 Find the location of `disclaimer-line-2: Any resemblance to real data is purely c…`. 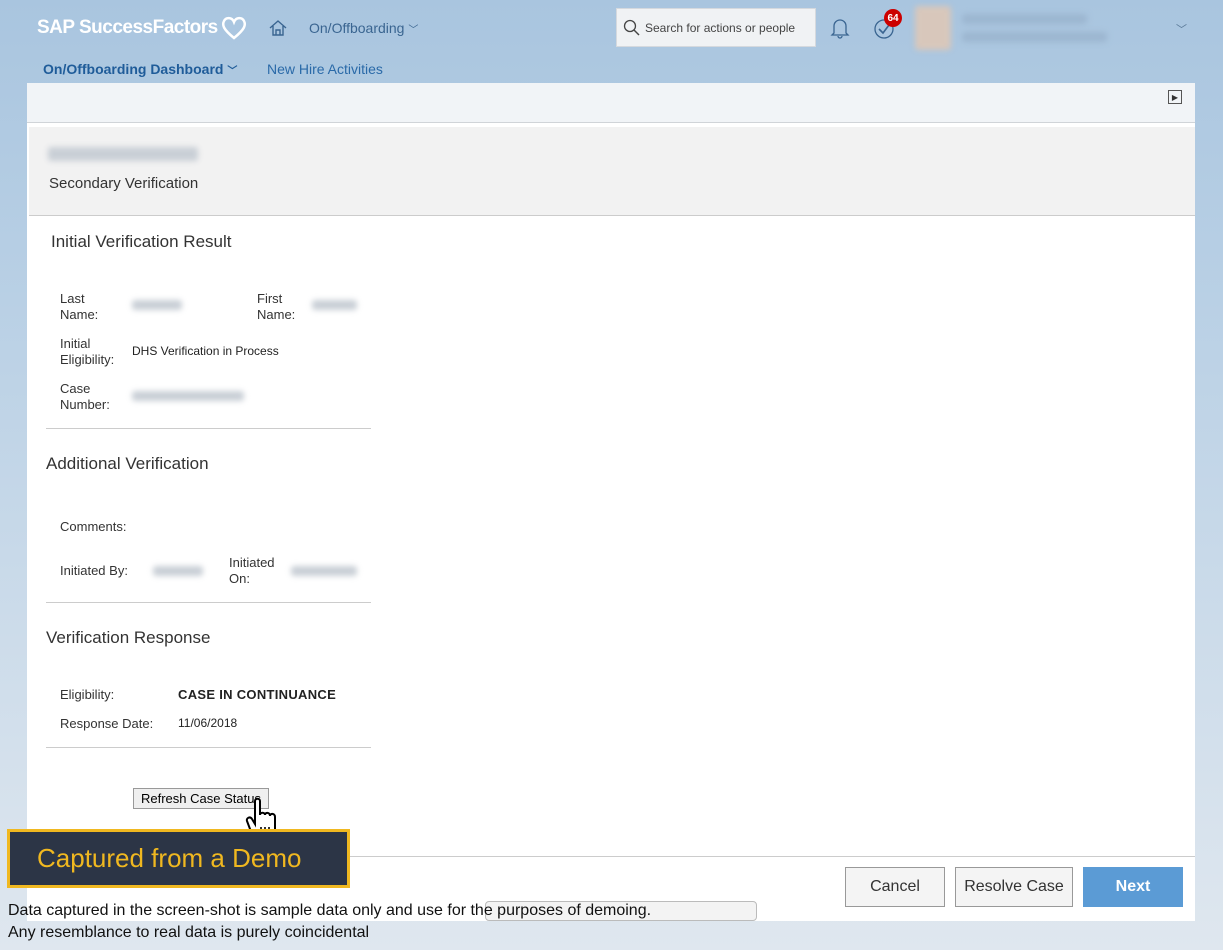

disclaimer-line-2: Any resemblance to real data is purely c… is located at coordinates (189, 932).